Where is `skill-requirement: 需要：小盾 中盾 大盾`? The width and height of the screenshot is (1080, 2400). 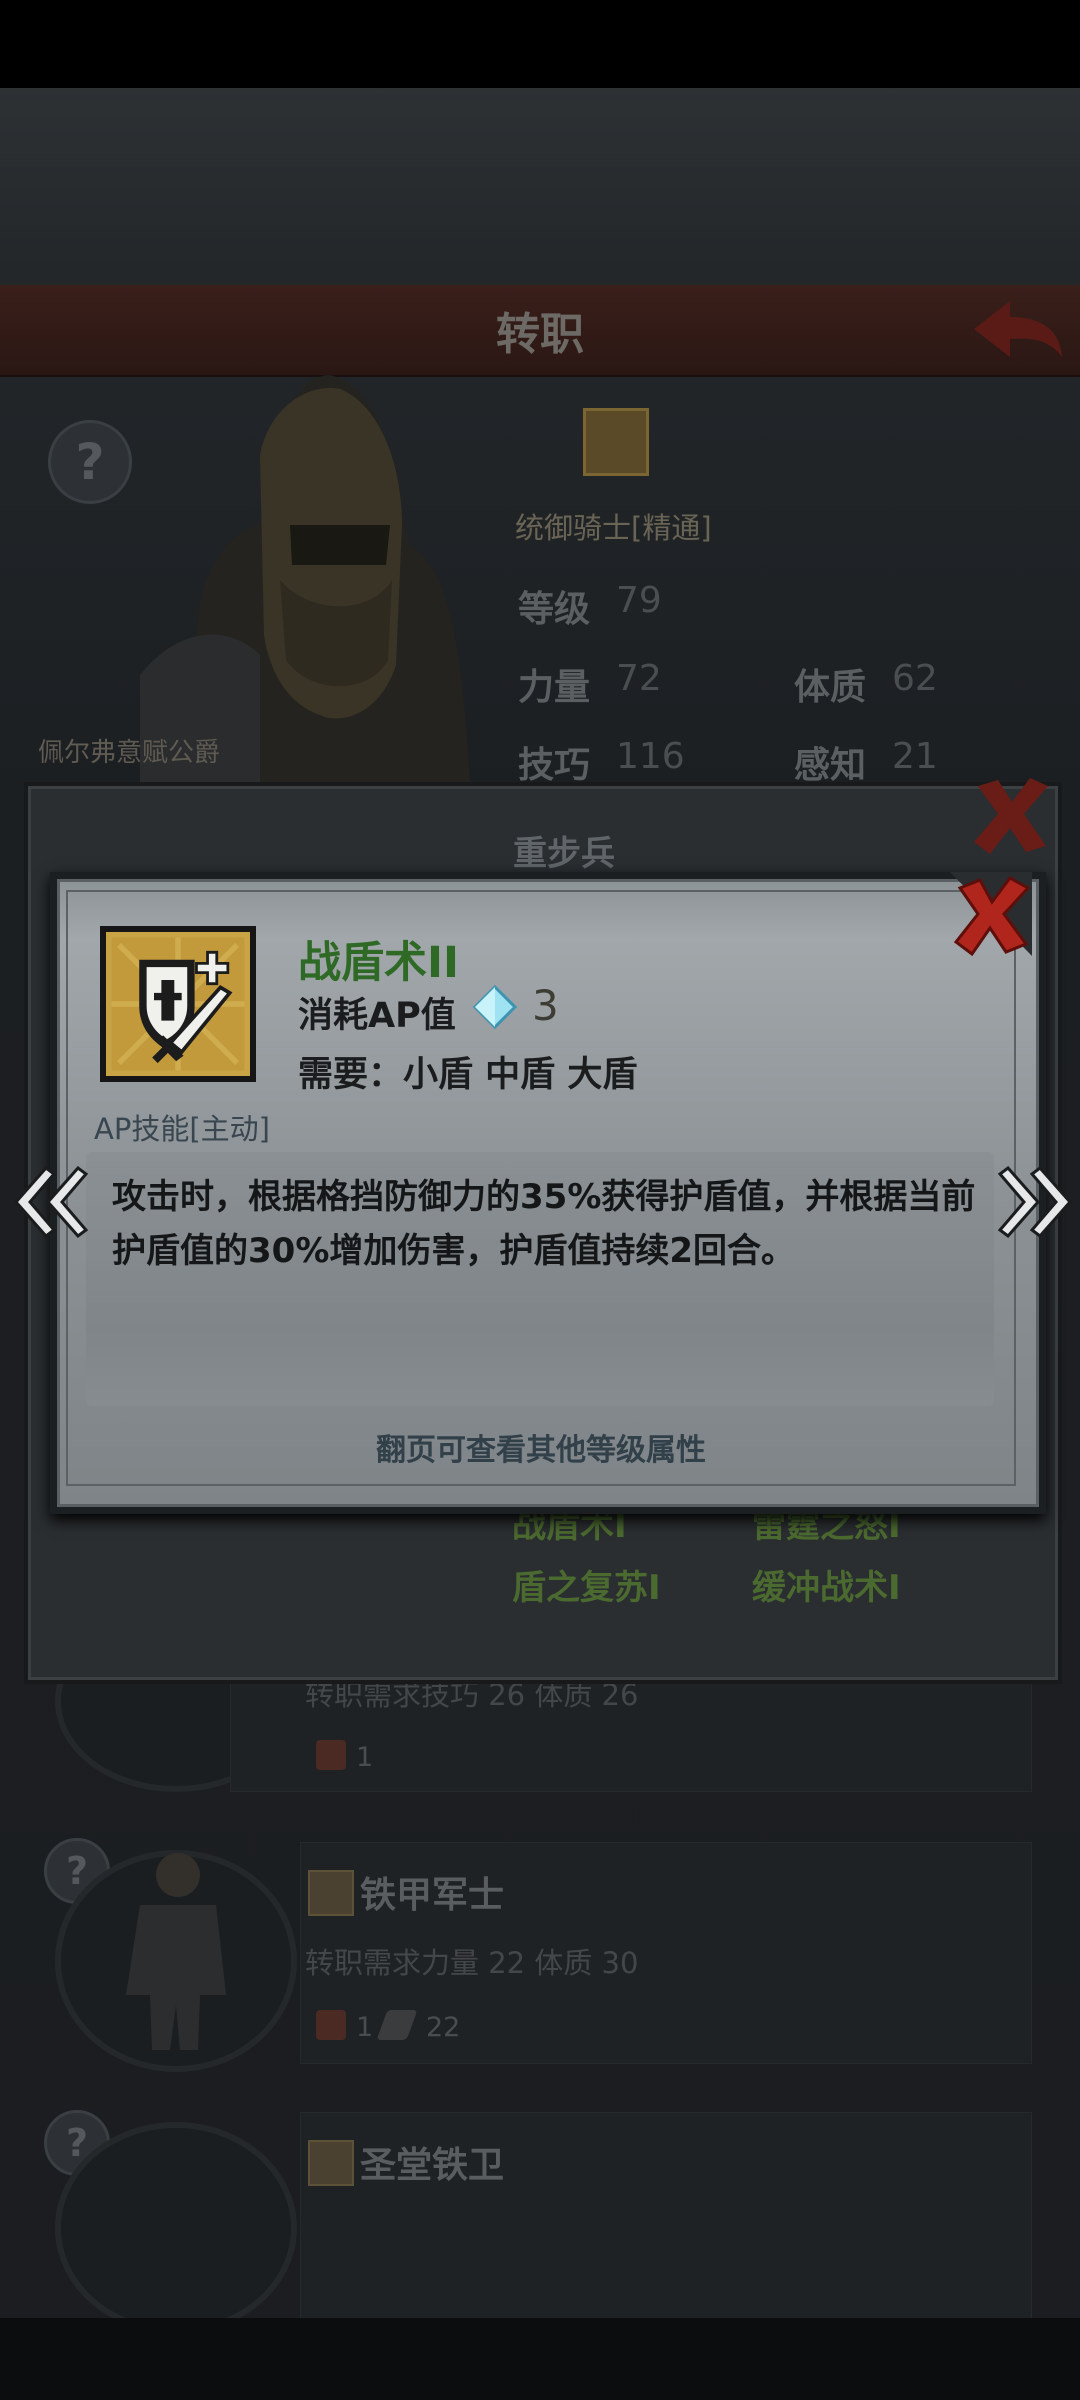 skill-requirement: 需要：小盾 中盾 大盾 is located at coordinates (468, 1075).